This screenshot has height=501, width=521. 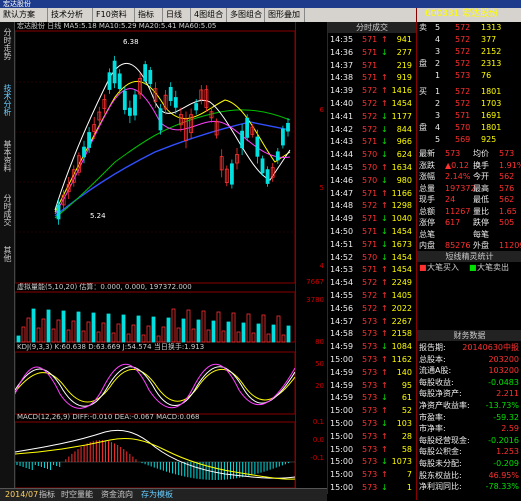 I want to click on tick-time: 14:57, so click(x=342, y=321).